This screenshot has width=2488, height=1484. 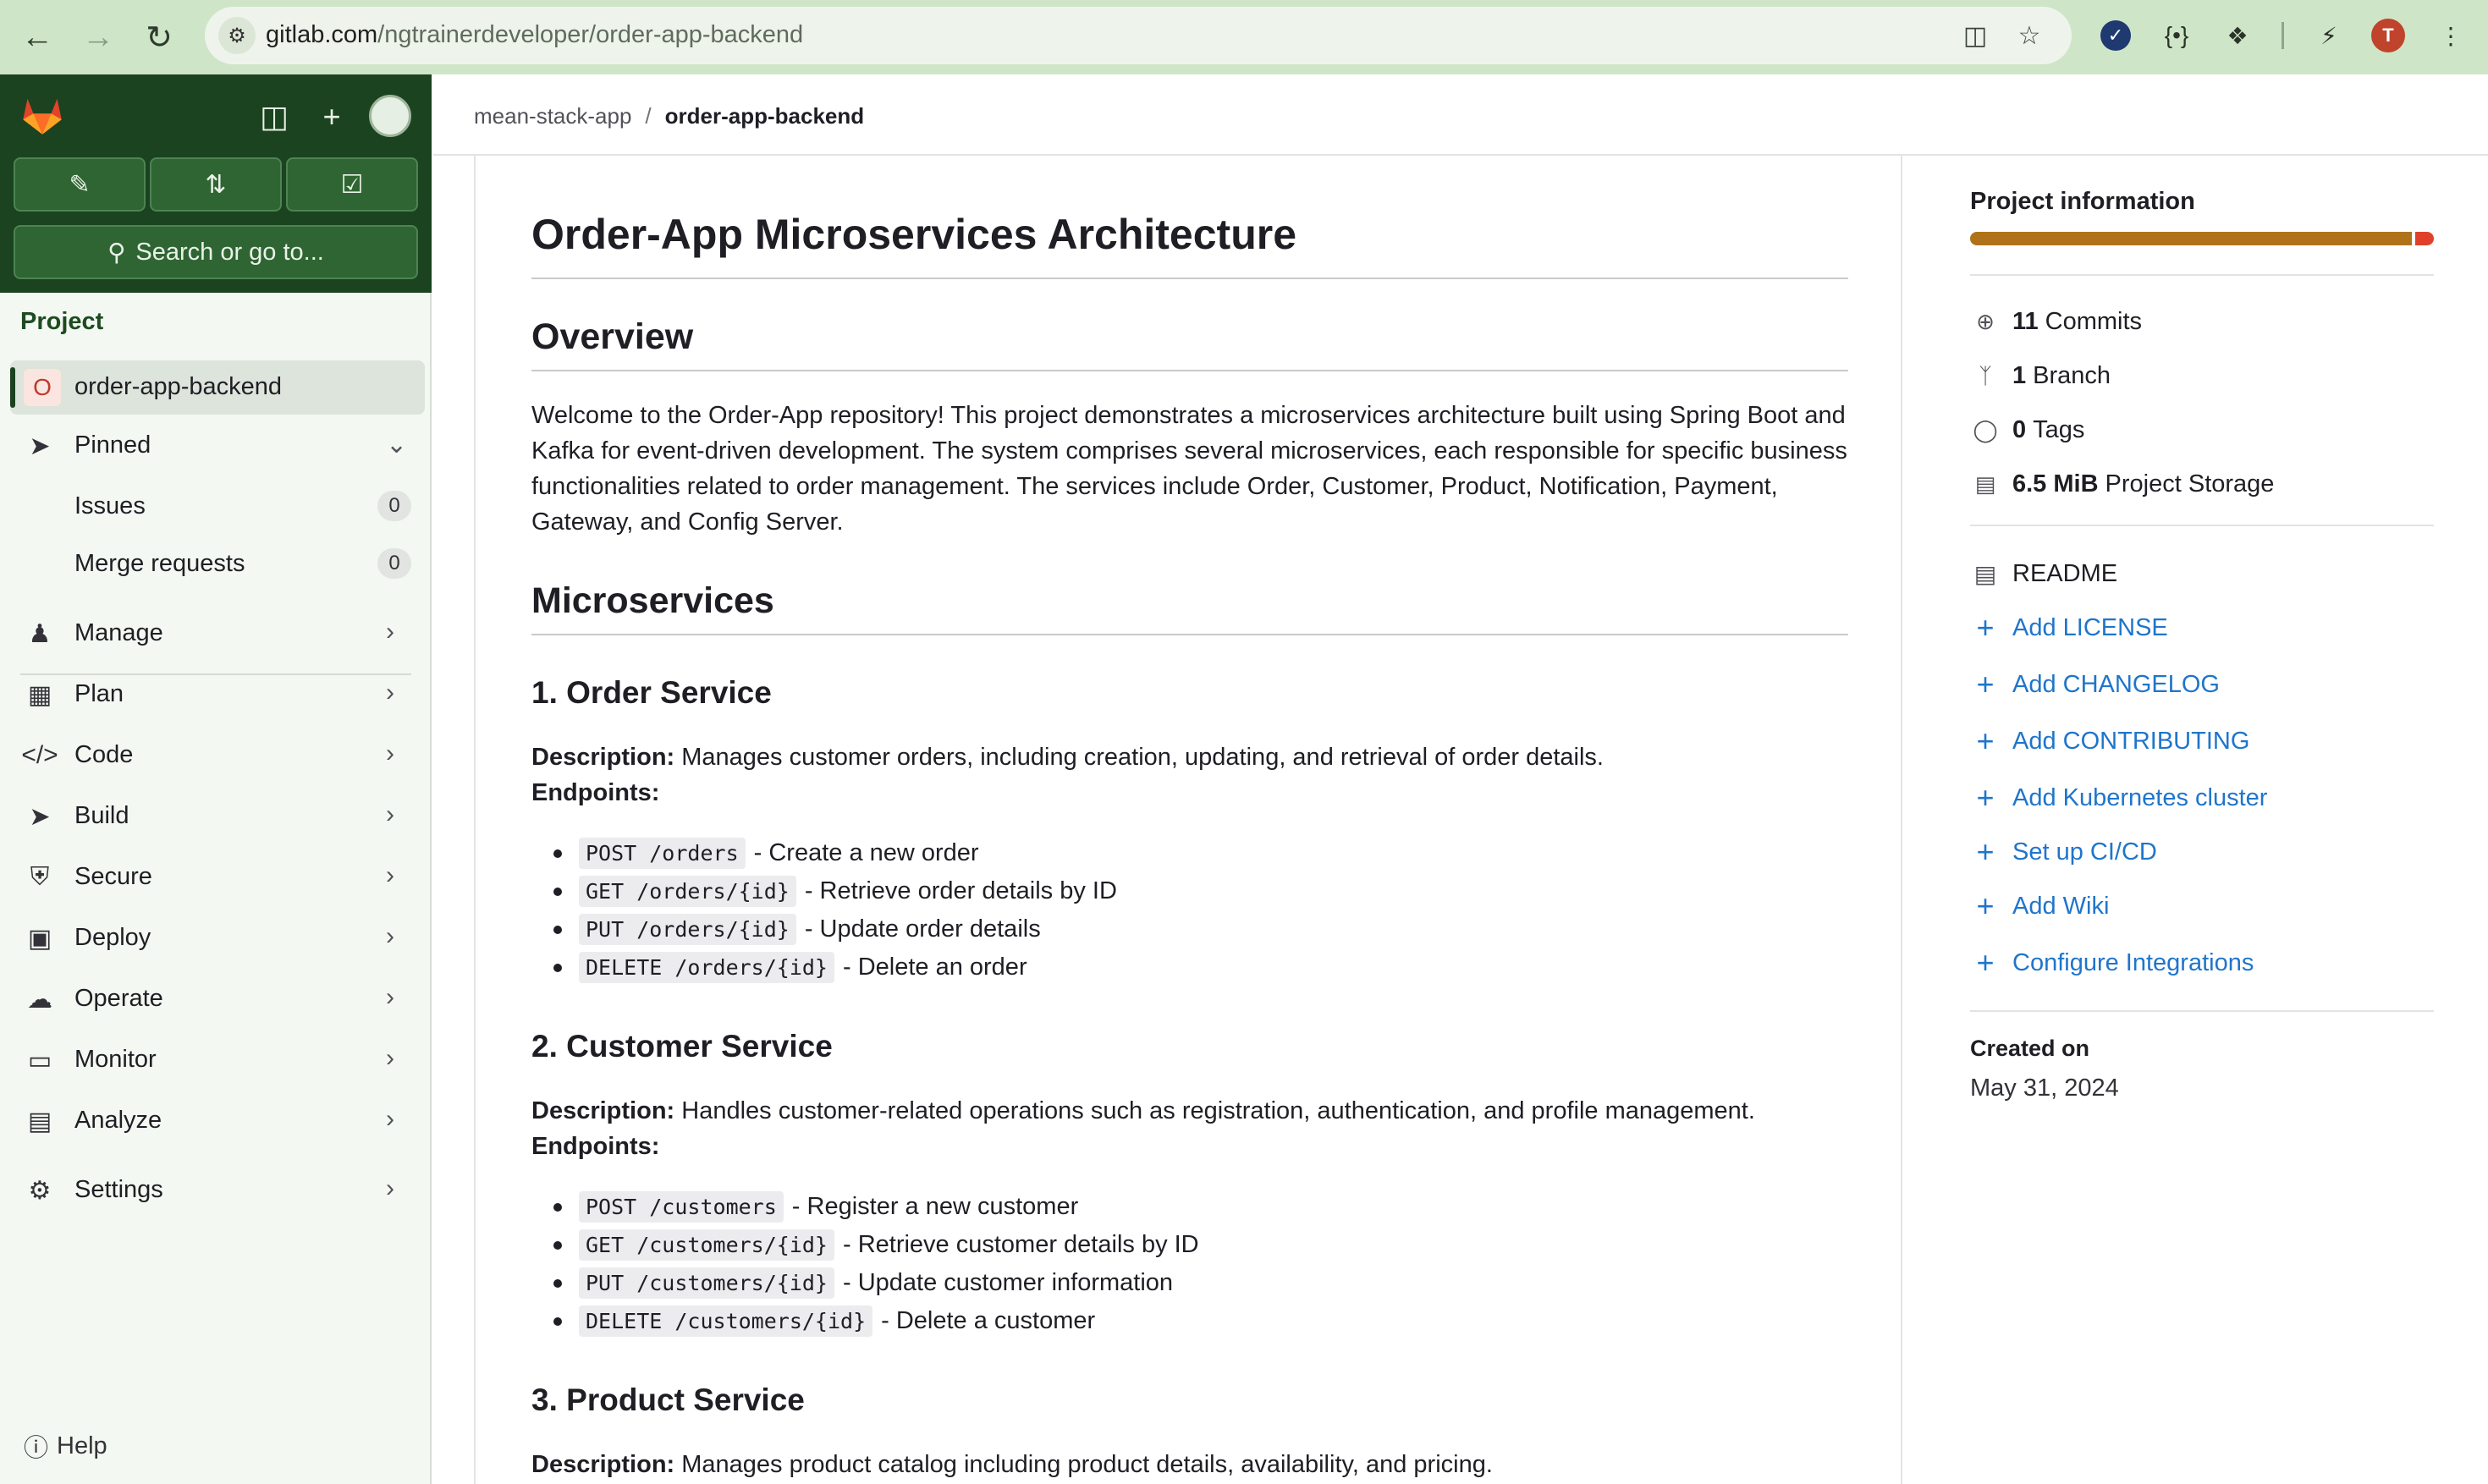 I want to click on monitor-icon: ▭, so click(x=40, y=1060).